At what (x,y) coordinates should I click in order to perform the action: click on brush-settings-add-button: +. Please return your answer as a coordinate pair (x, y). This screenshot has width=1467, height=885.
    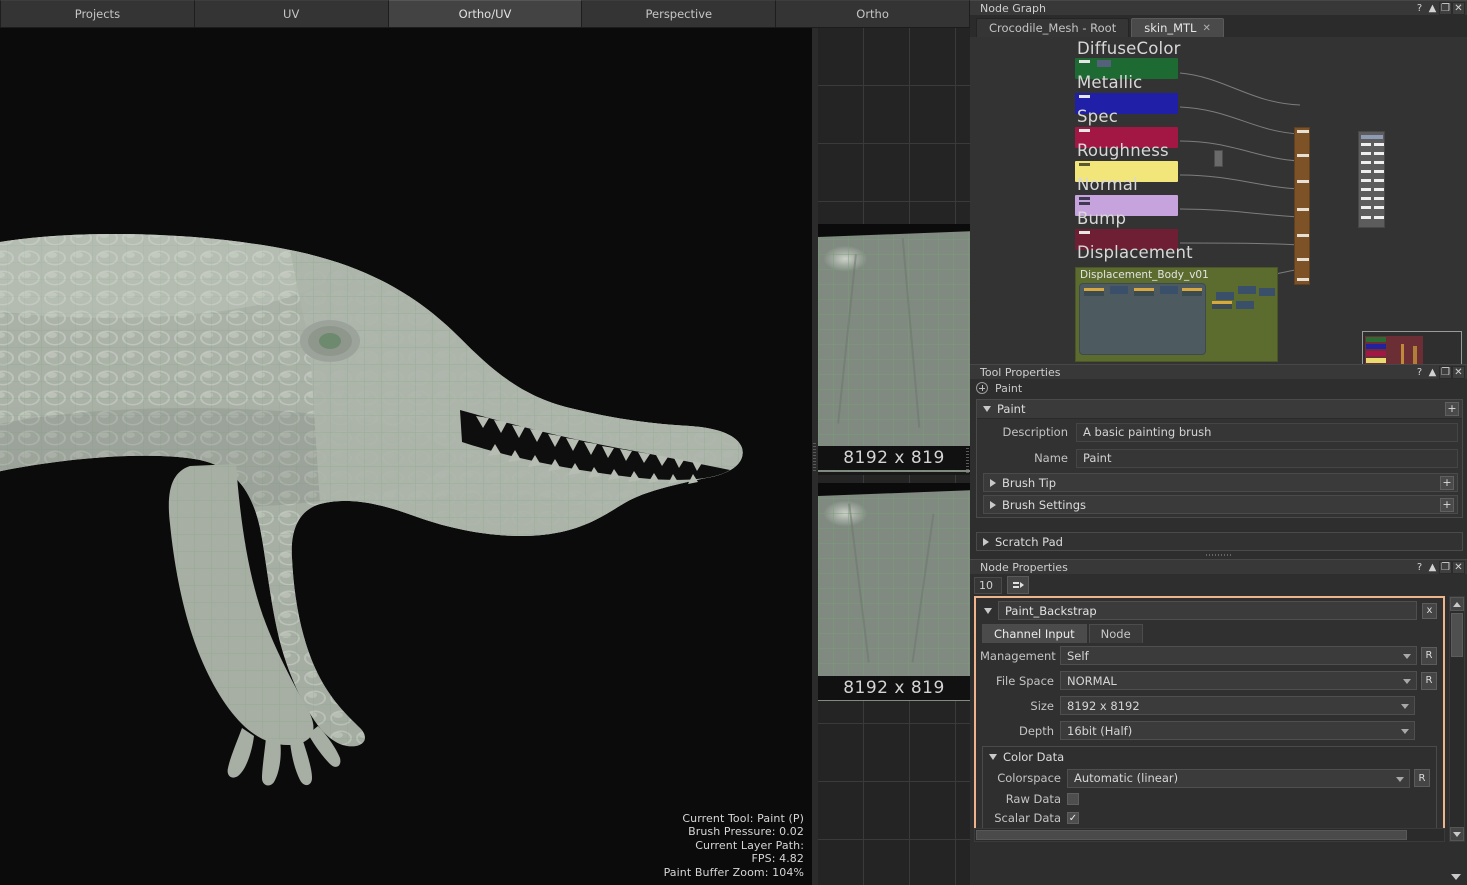
    Looking at the image, I should click on (1447, 505).